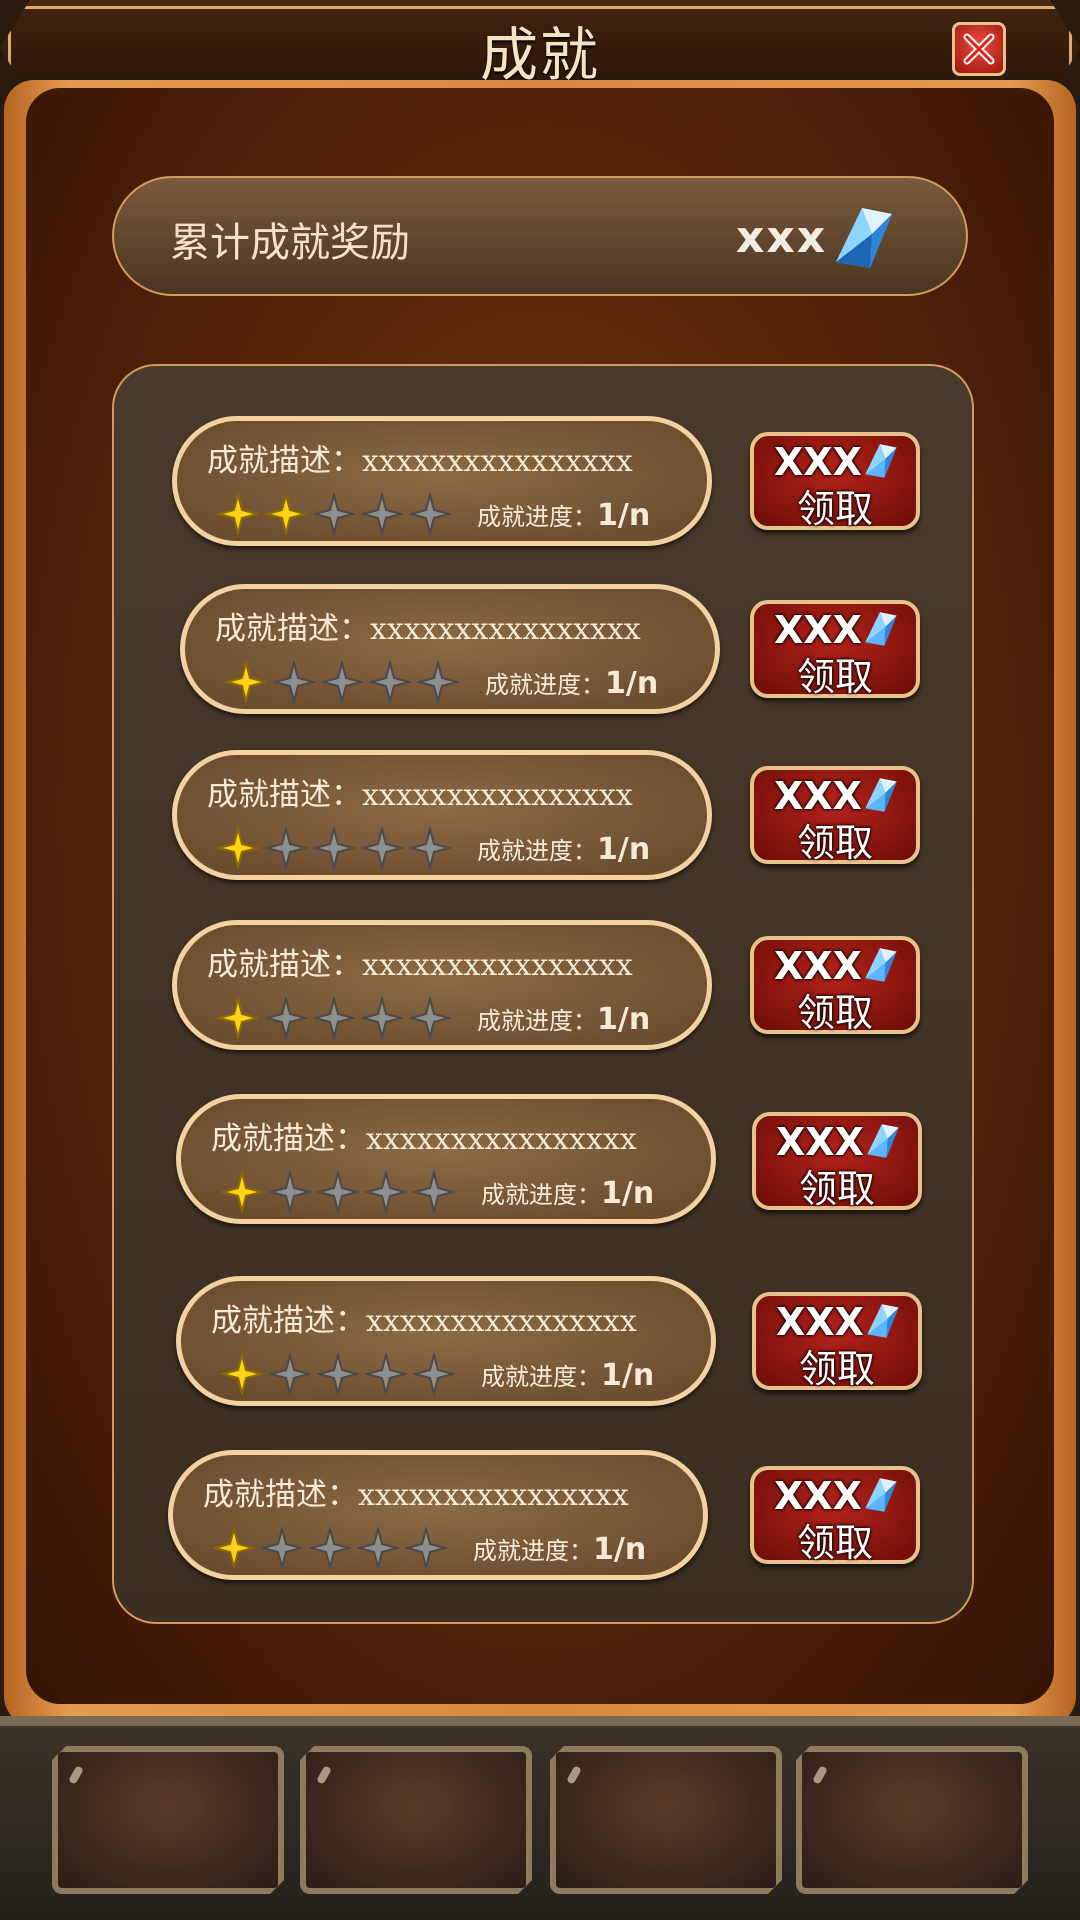 The width and height of the screenshot is (1080, 1920). I want to click on total-reward-bar: 累计成就奖励 xxx, so click(540, 236).